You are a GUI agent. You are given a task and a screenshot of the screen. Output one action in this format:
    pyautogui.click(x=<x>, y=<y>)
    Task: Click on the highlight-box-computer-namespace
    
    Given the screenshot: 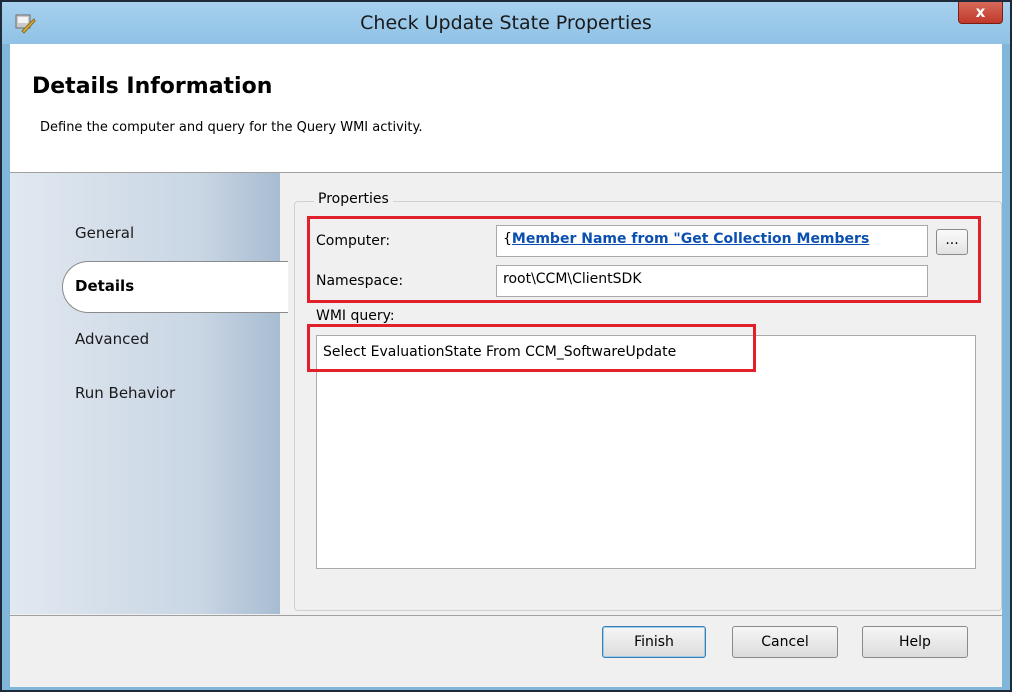 What is the action you would take?
    pyautogui.click(x=644, y=259)
    